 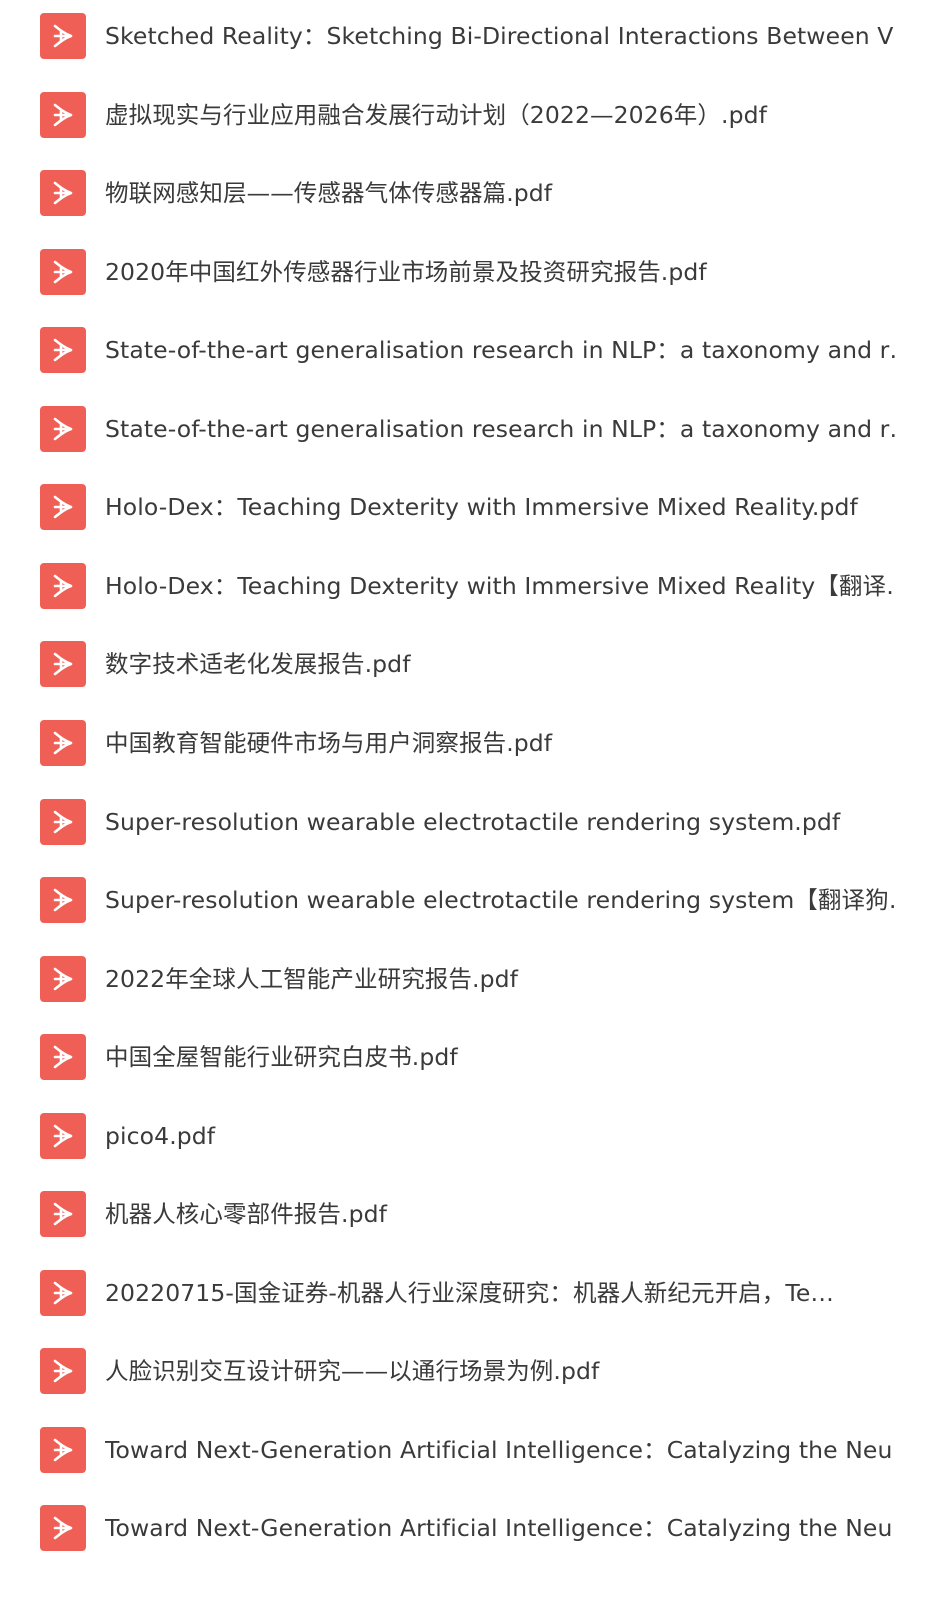 I want to click on file-list-item: 数字技术适老化发展报告.pdf, so click(x=476, y=664).